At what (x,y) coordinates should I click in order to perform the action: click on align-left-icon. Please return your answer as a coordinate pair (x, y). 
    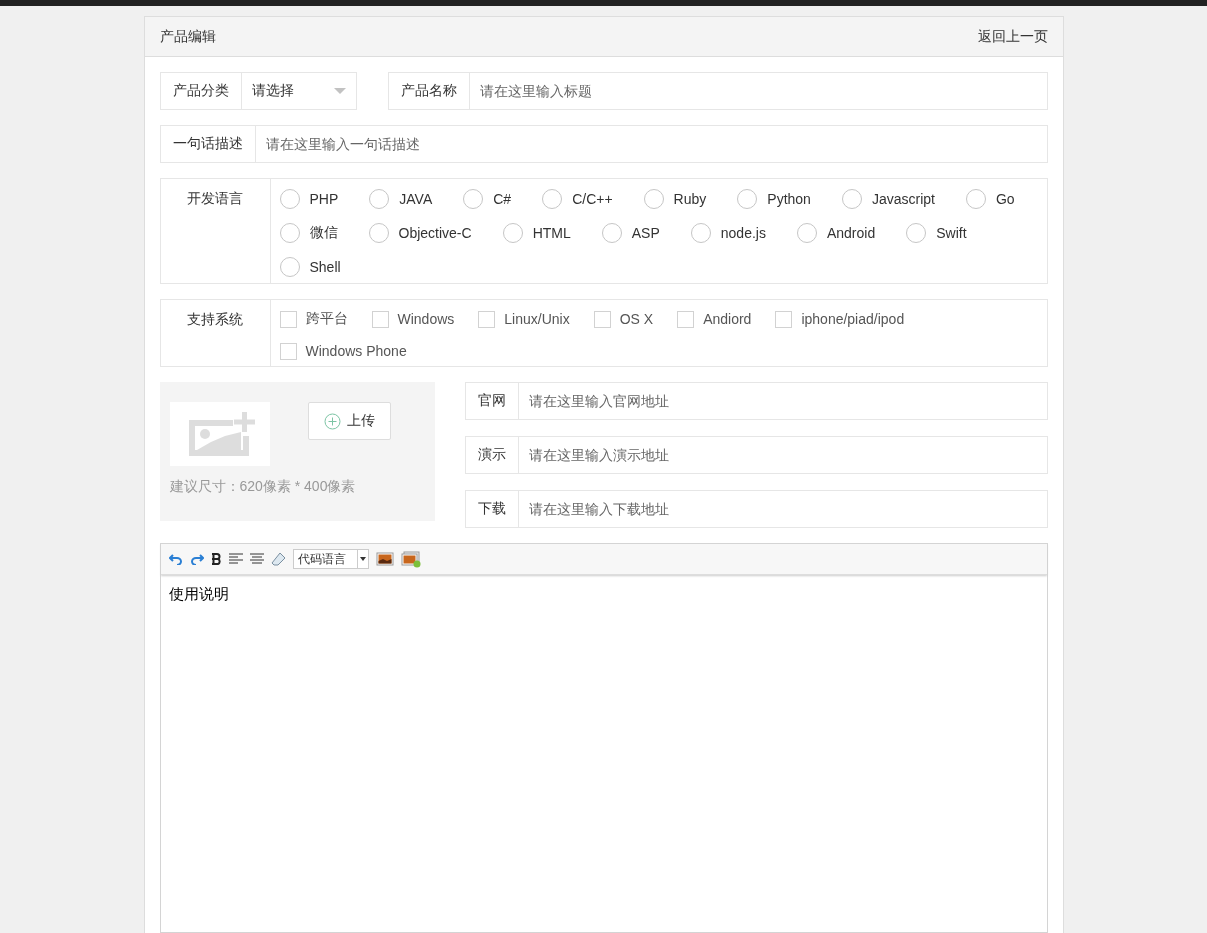
    Looking at the image, I should click on (235, 559).